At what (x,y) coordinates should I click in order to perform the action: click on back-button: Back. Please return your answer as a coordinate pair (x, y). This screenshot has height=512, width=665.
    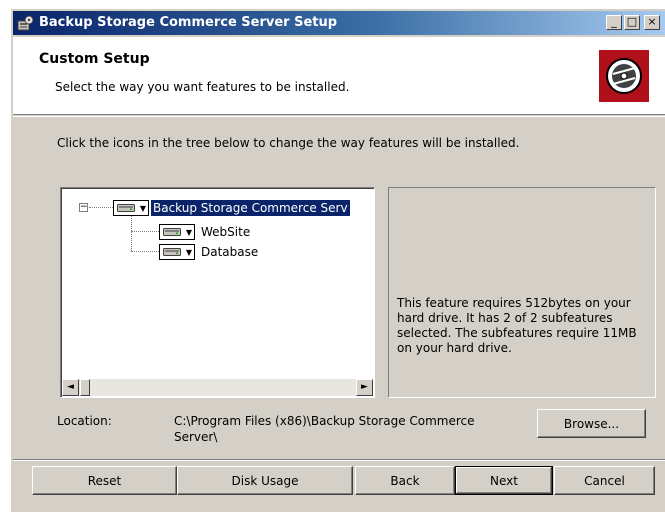
    Looking at the image, I should click on (405, 480).